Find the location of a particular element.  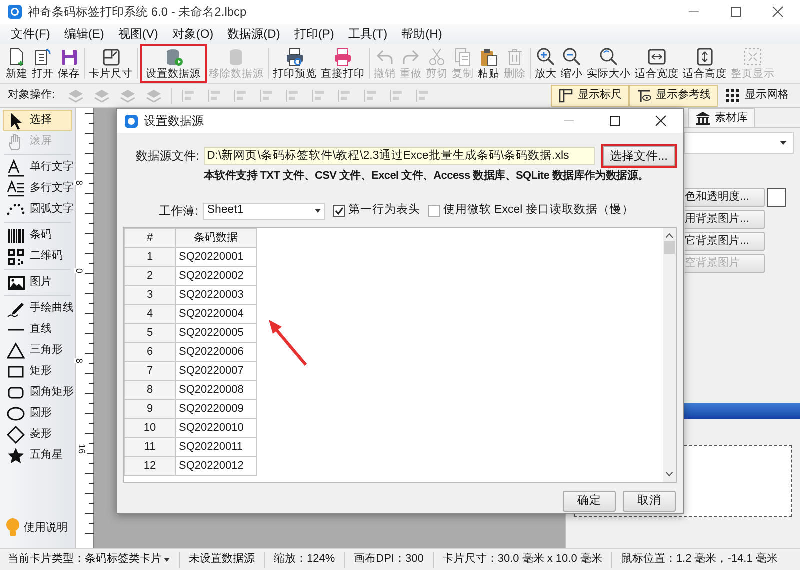

dialog-button: 确定 is located at coordinates (589, 501).